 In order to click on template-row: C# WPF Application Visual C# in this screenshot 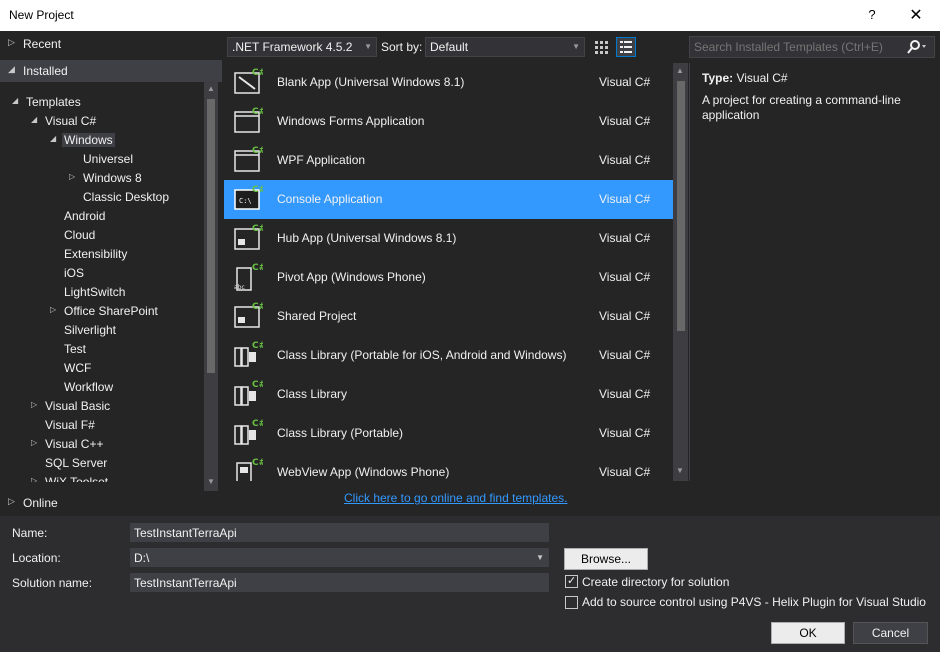, I will do `click(448, 160)`.